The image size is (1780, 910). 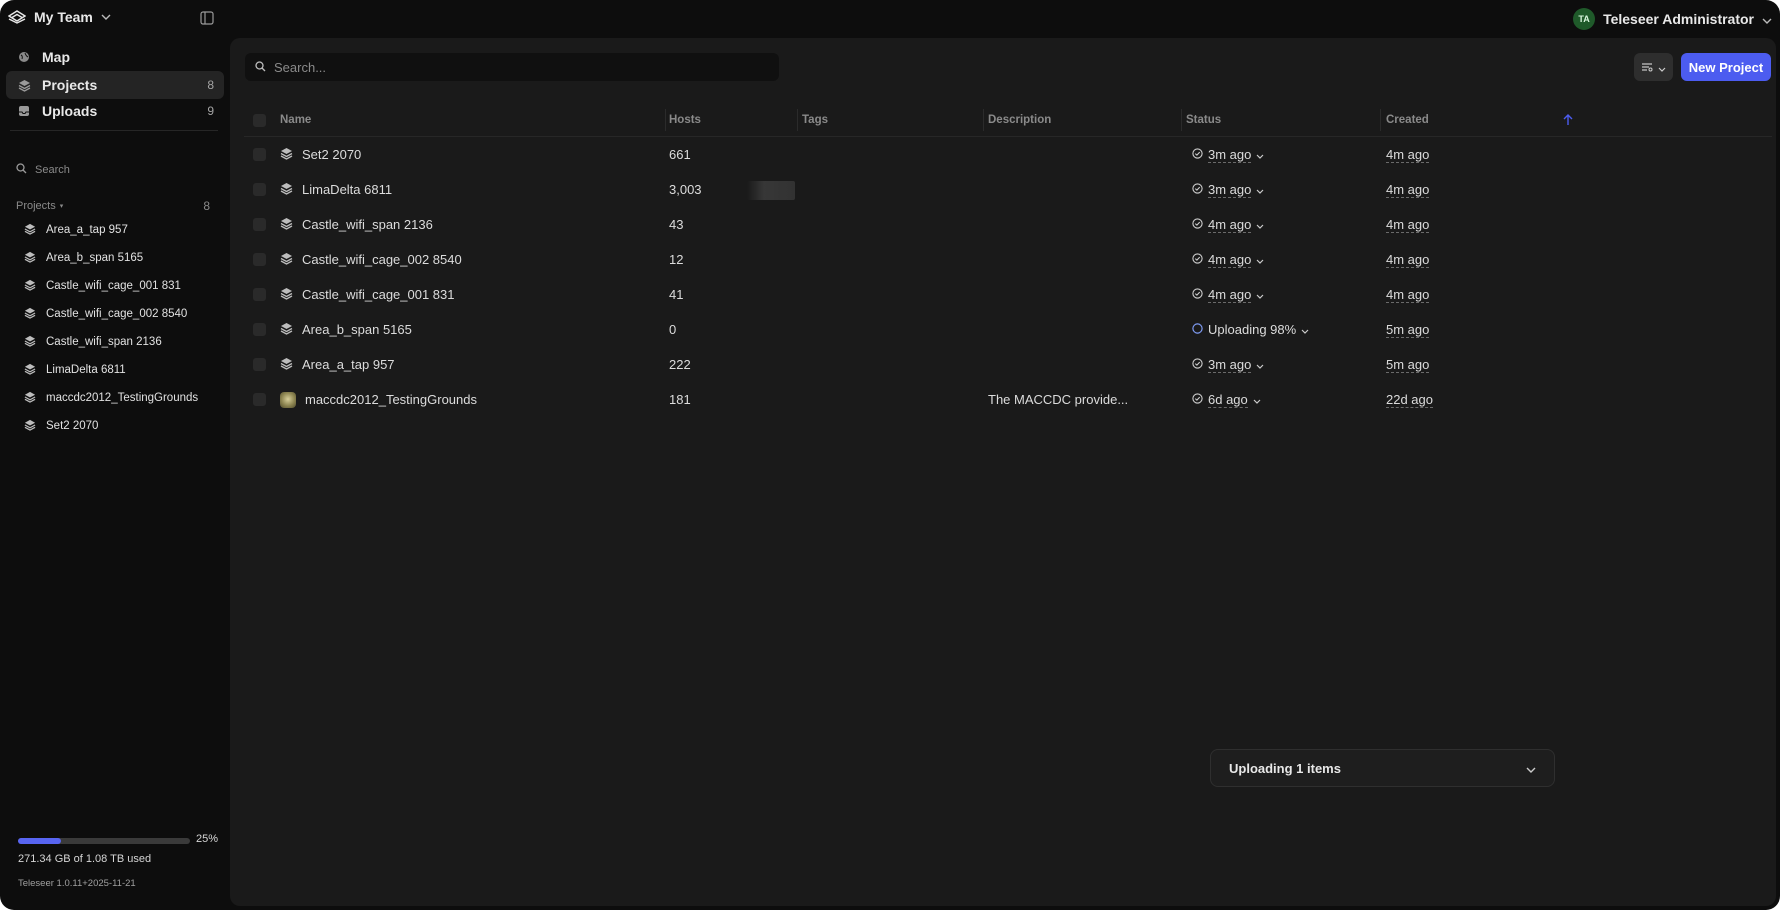 I want to click on table-row: Set2 2070 661 3m ago 4m ago, so click(x=1008, y=154).